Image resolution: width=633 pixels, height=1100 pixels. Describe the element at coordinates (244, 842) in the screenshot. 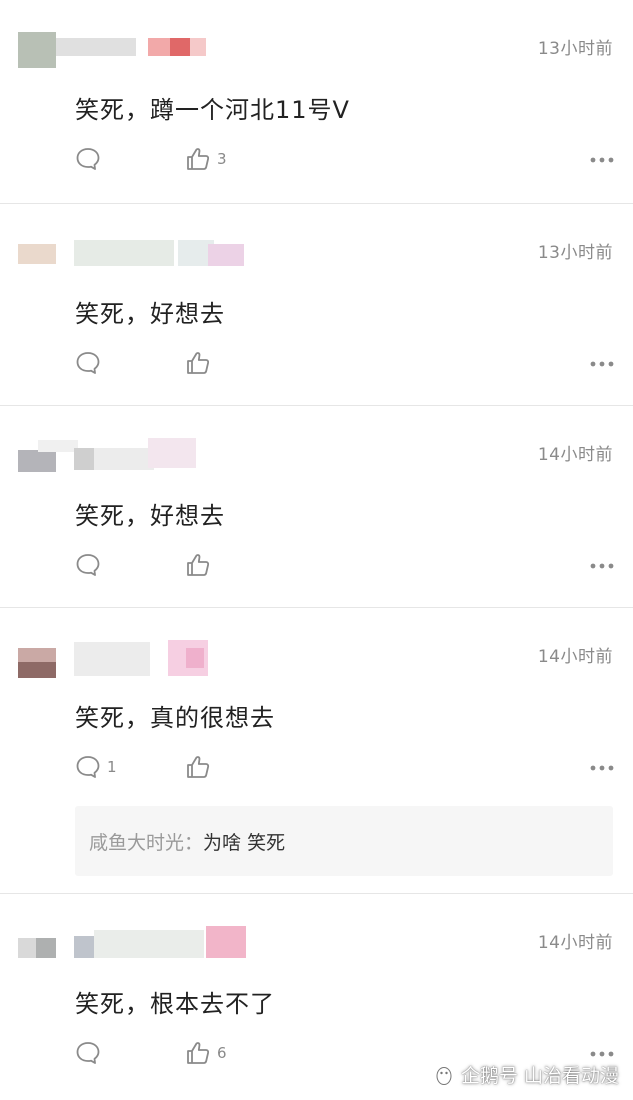

I see `sub-reply-text: 为啥 笑死` at that location.